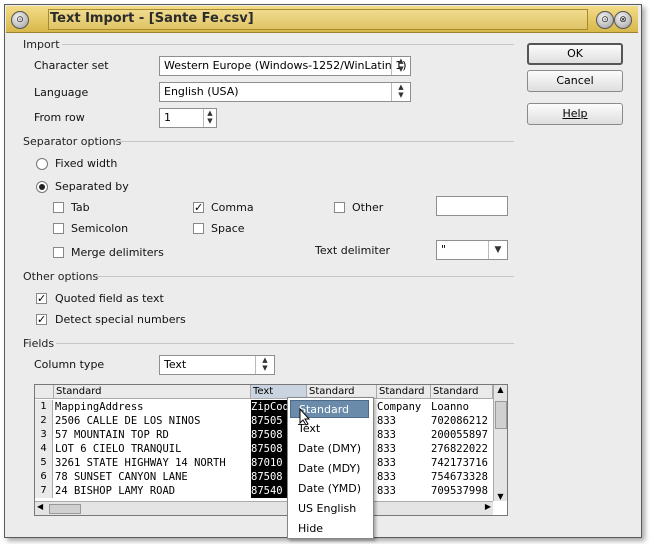 The width and height of the screenshot is (650, 544). What do you see at coordinates (500, 496) in the screenshot?
I see `scroll-down-icon: ▼` at bounding box center [500, 496].